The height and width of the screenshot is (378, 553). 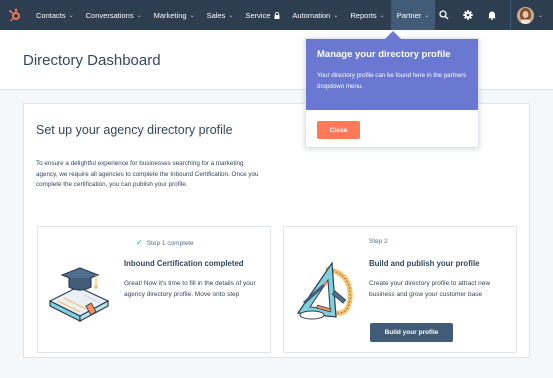 What do you see at coordinates (311, 15) in the screenshot?
I see `nav-item-label: Automation` at bounding box center [311, 15].